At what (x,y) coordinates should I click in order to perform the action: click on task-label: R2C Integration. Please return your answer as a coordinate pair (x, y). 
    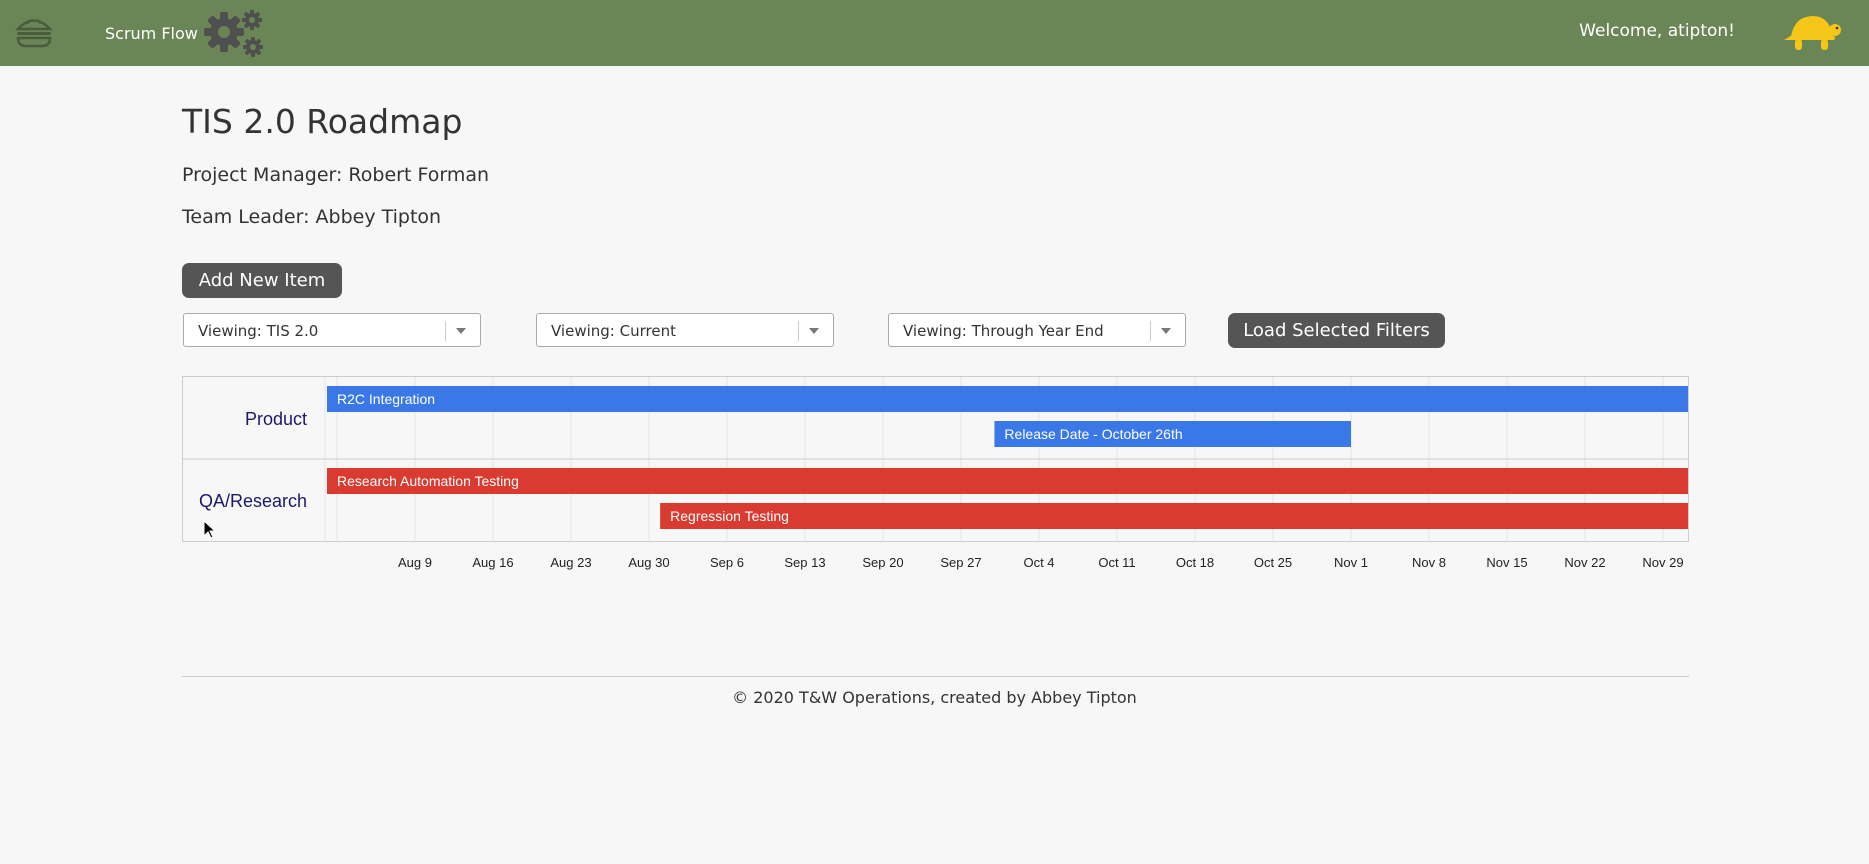
    Looking at the image, I should click on (386, 399).